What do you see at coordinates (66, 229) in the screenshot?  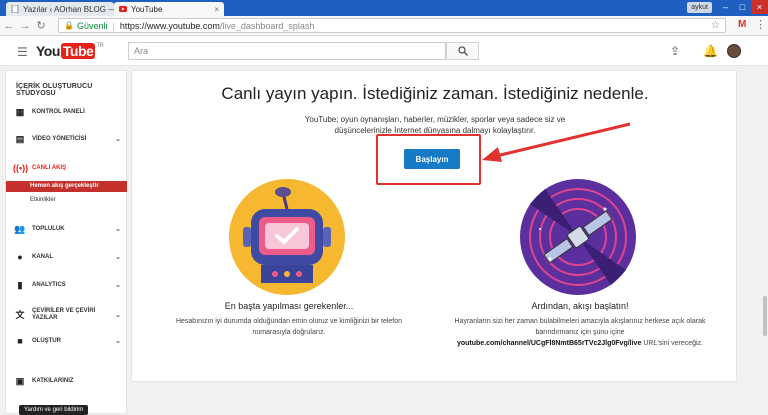 I see `sidebar-item-community: 👥 TOPLULUK ⌄` at bounding box center [66, 229].